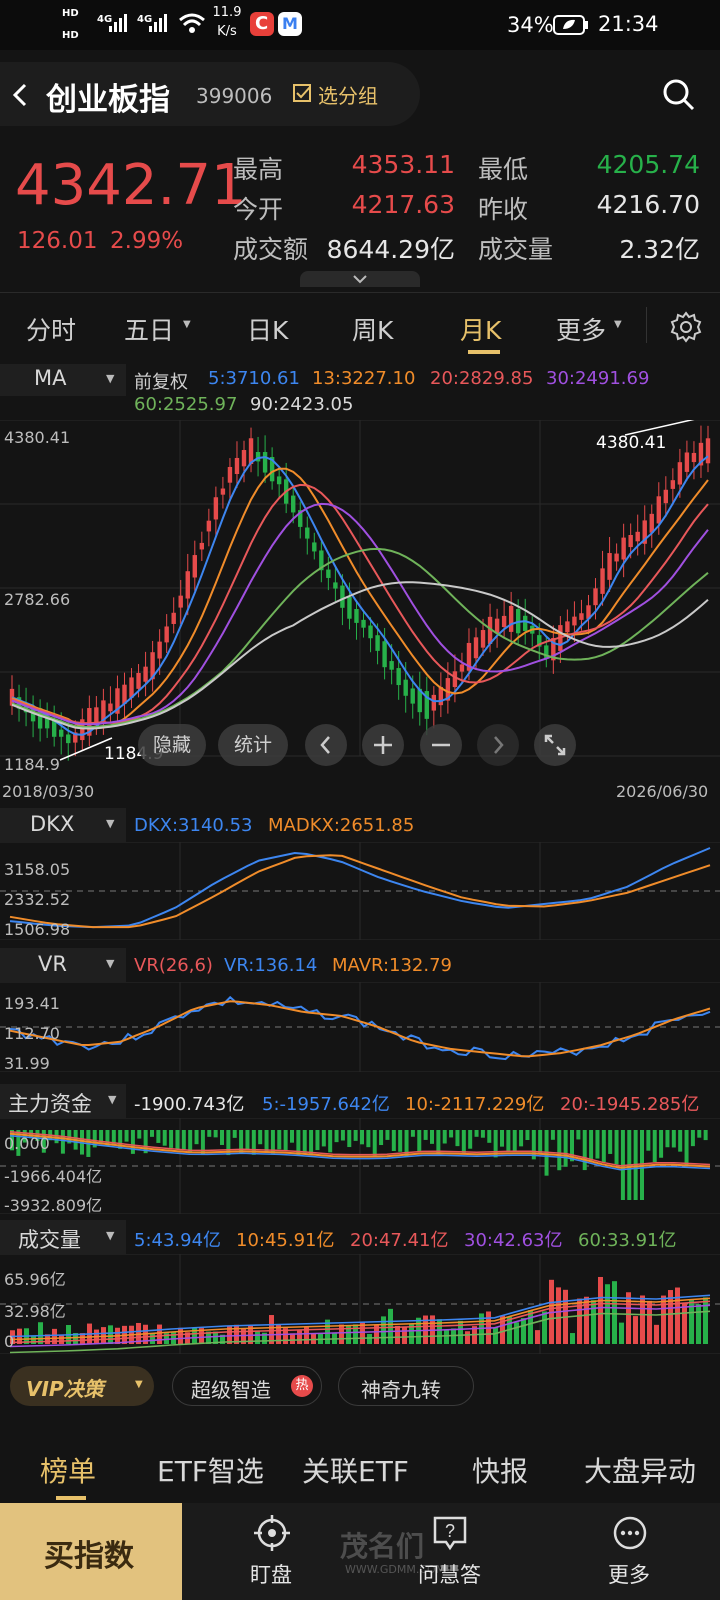 The width and height of the screenshot is (720, 1600). What do you see at coordinates (71, 1498) in the screenshot?
I see `news-tab-indicator` at bounding box center [71, 1498].